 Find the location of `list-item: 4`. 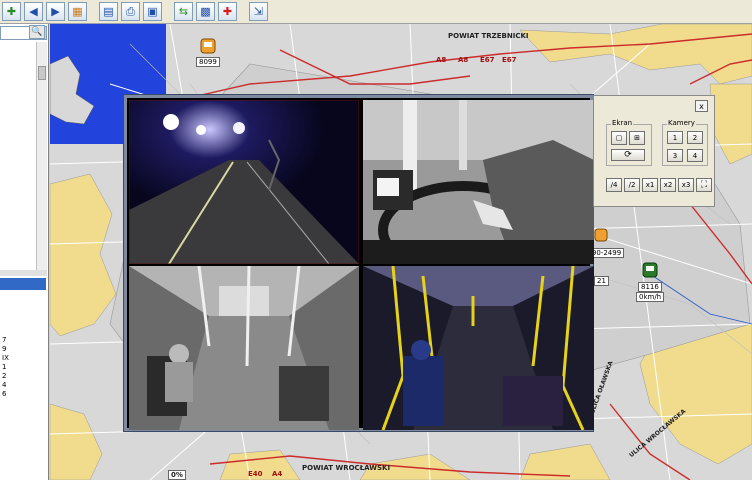

list-item: 4 is located at coordinates (23, 385).